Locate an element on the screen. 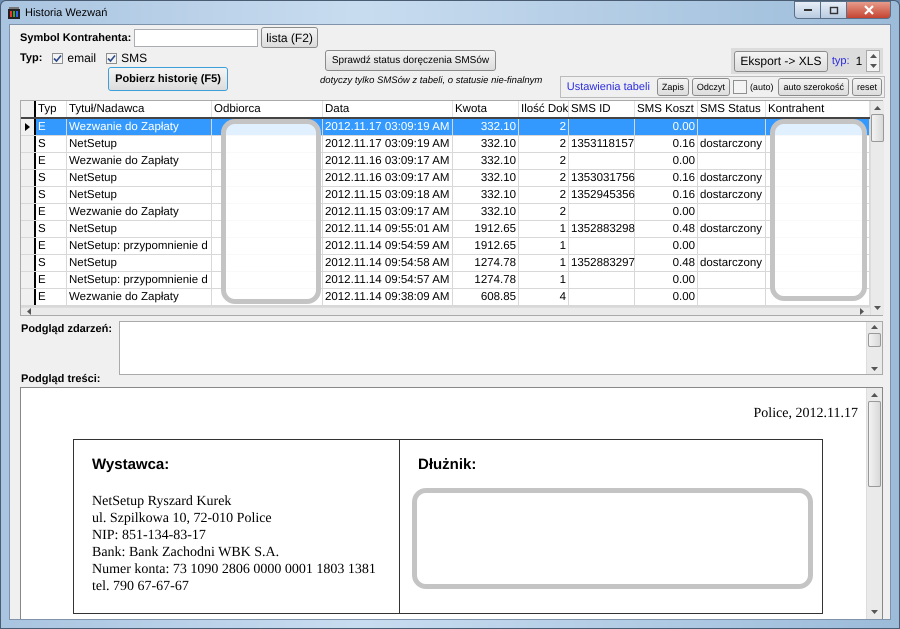 The width and height of the screenshot is (900, 629). table-cell: NetSetup: przypomnienie d is located at coordinates (139, 280).